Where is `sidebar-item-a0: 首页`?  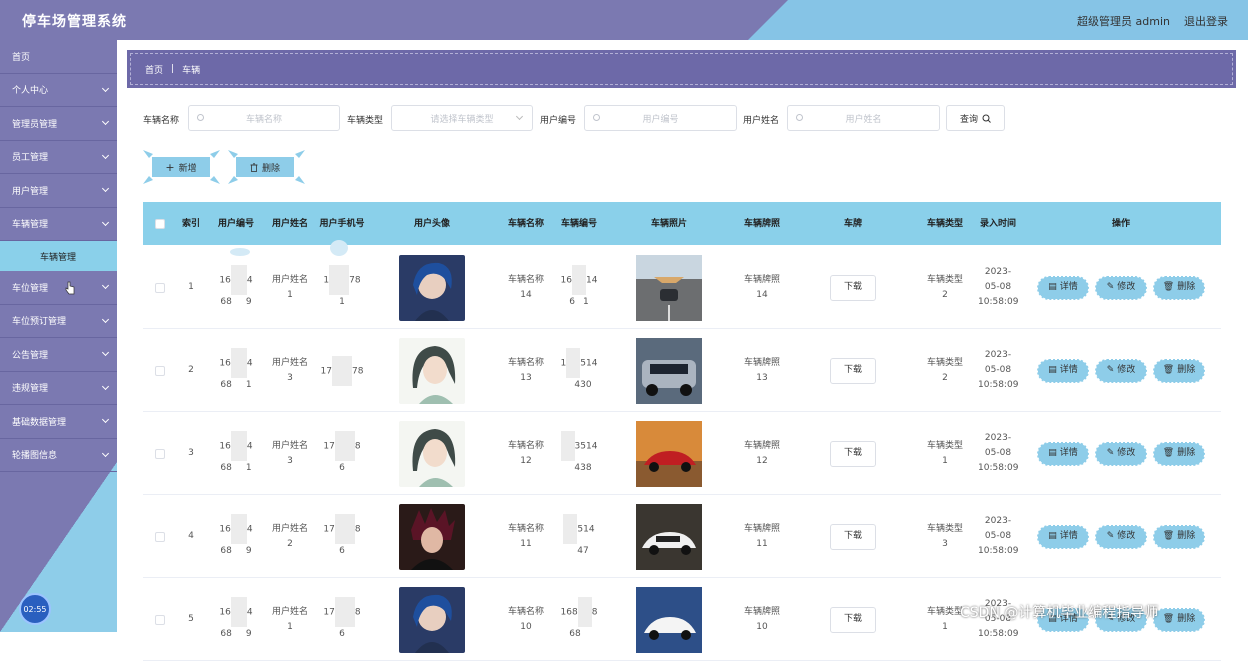
sidebar-item-a0: 首页 is located at coordinates (58, 57).